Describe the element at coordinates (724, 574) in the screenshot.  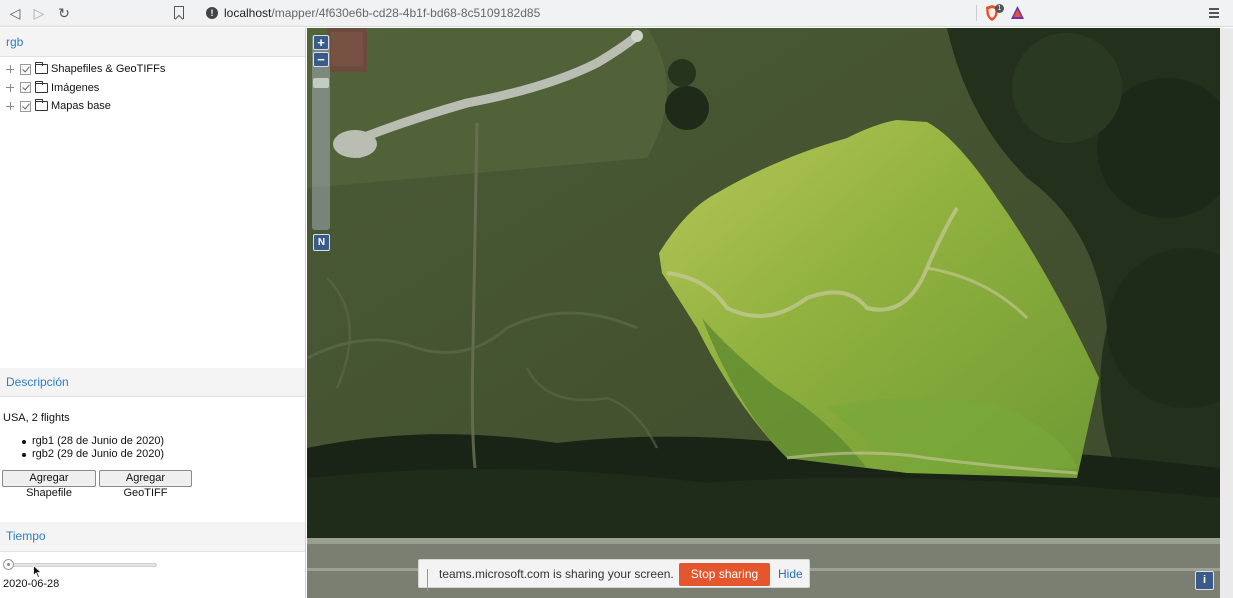
I see `stop-sharing-button: Stop sharing` at that location.